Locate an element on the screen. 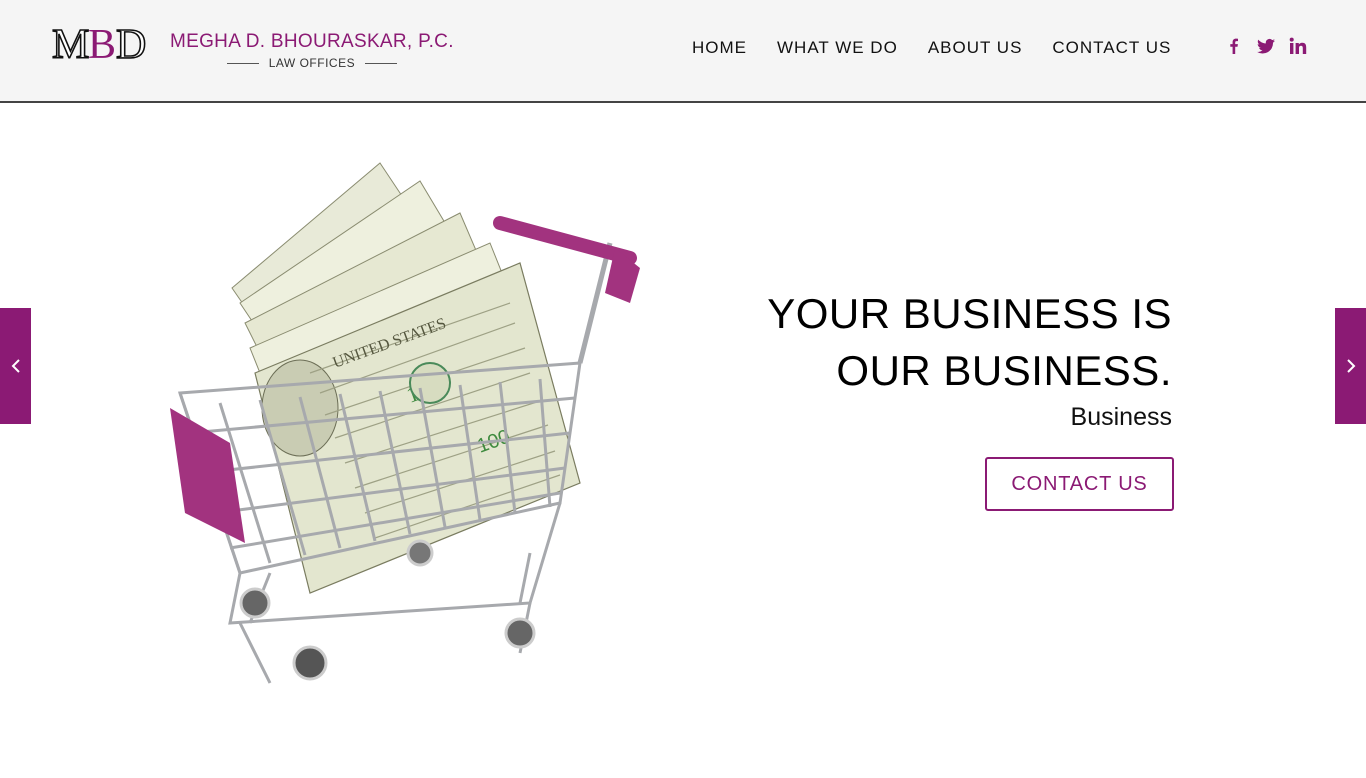 The height and width of the screenshot is (778, 1366). twitter-icon is located at coordinates (1266, 46).